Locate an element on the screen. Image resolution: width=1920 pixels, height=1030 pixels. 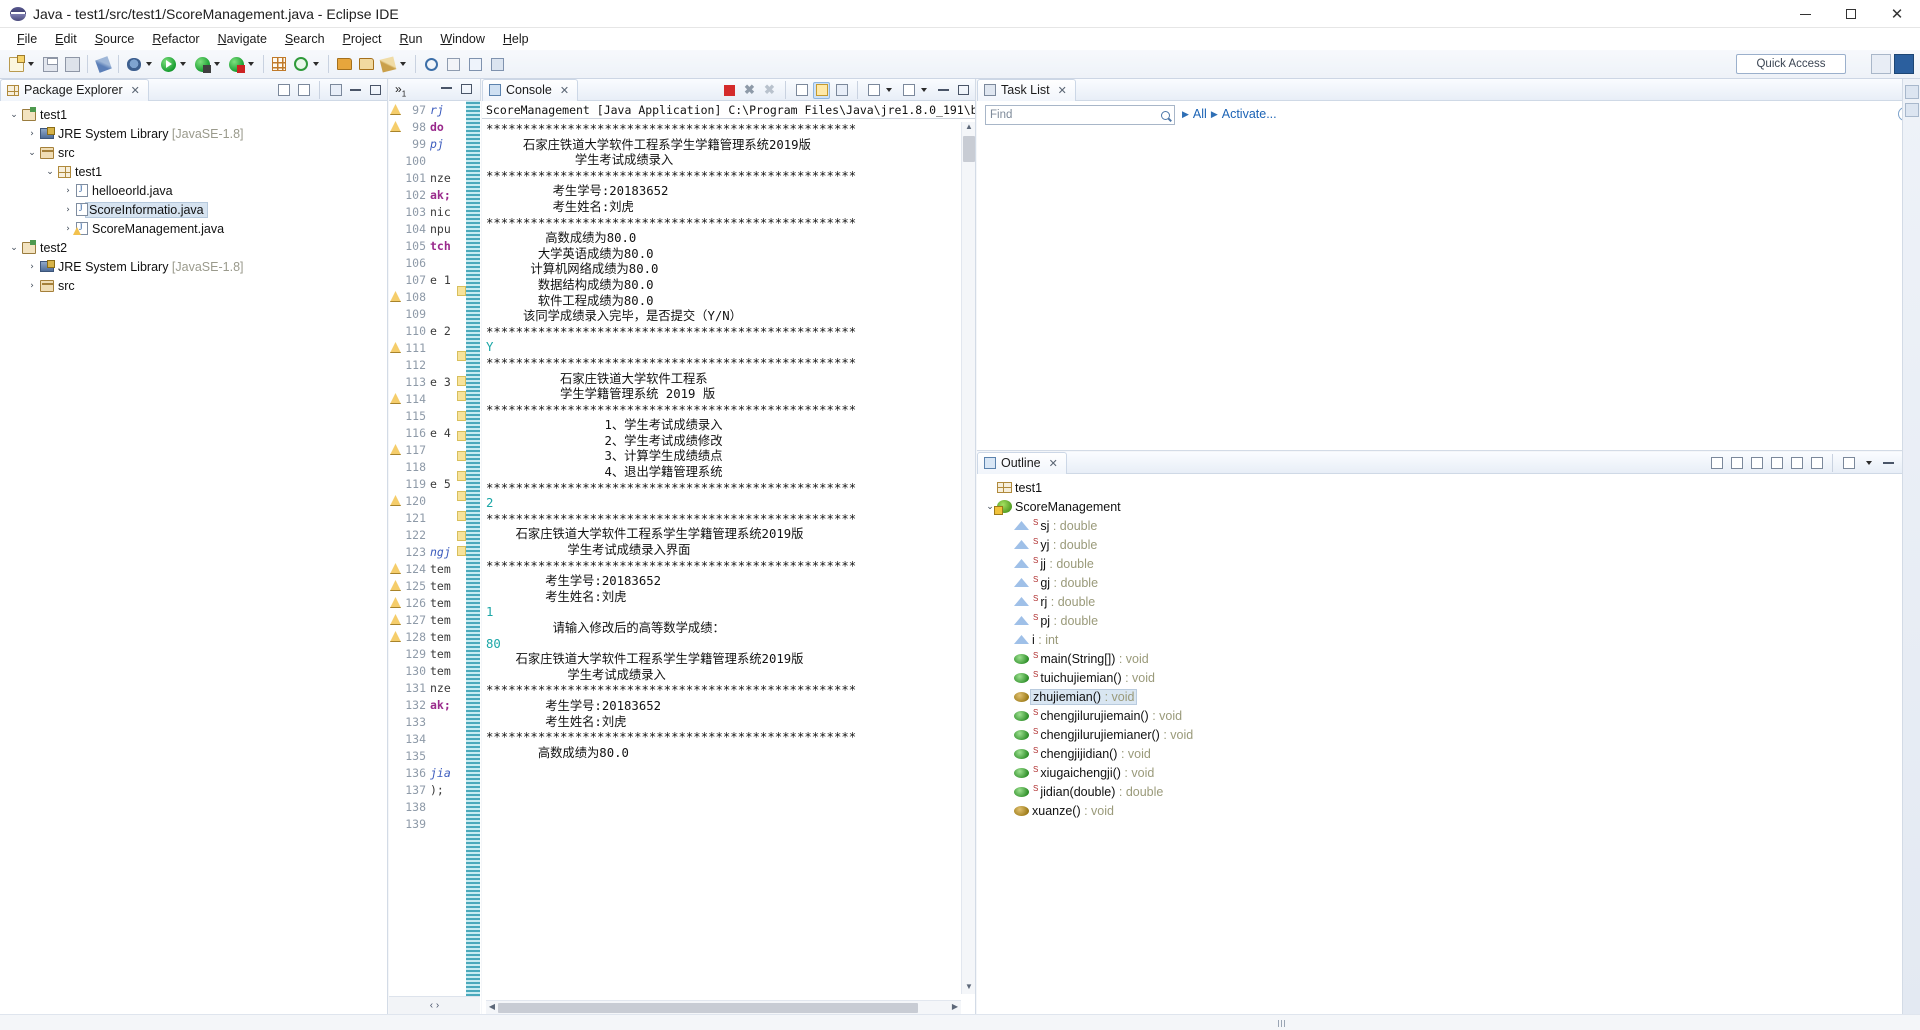
tree-item-test2: ⌄ test2 is located at coordinates (193, 247).